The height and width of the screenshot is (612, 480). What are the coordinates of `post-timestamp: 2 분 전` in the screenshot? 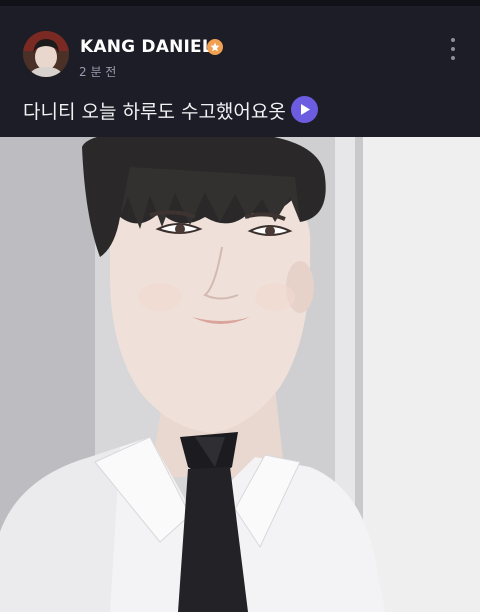 It's located at (98, 72).